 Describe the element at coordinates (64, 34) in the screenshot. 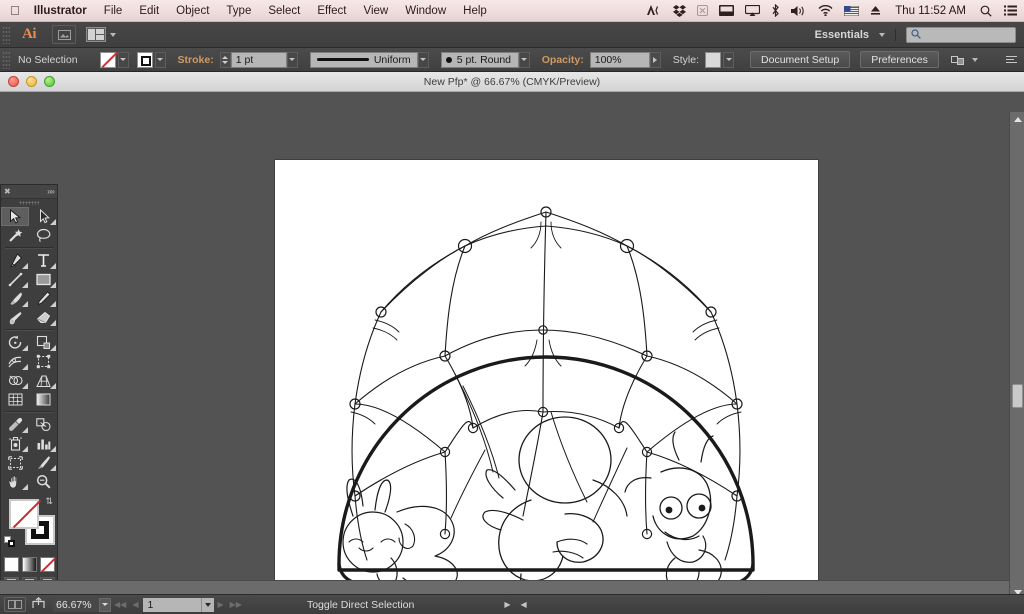

I see `bridge-icon` at that location.